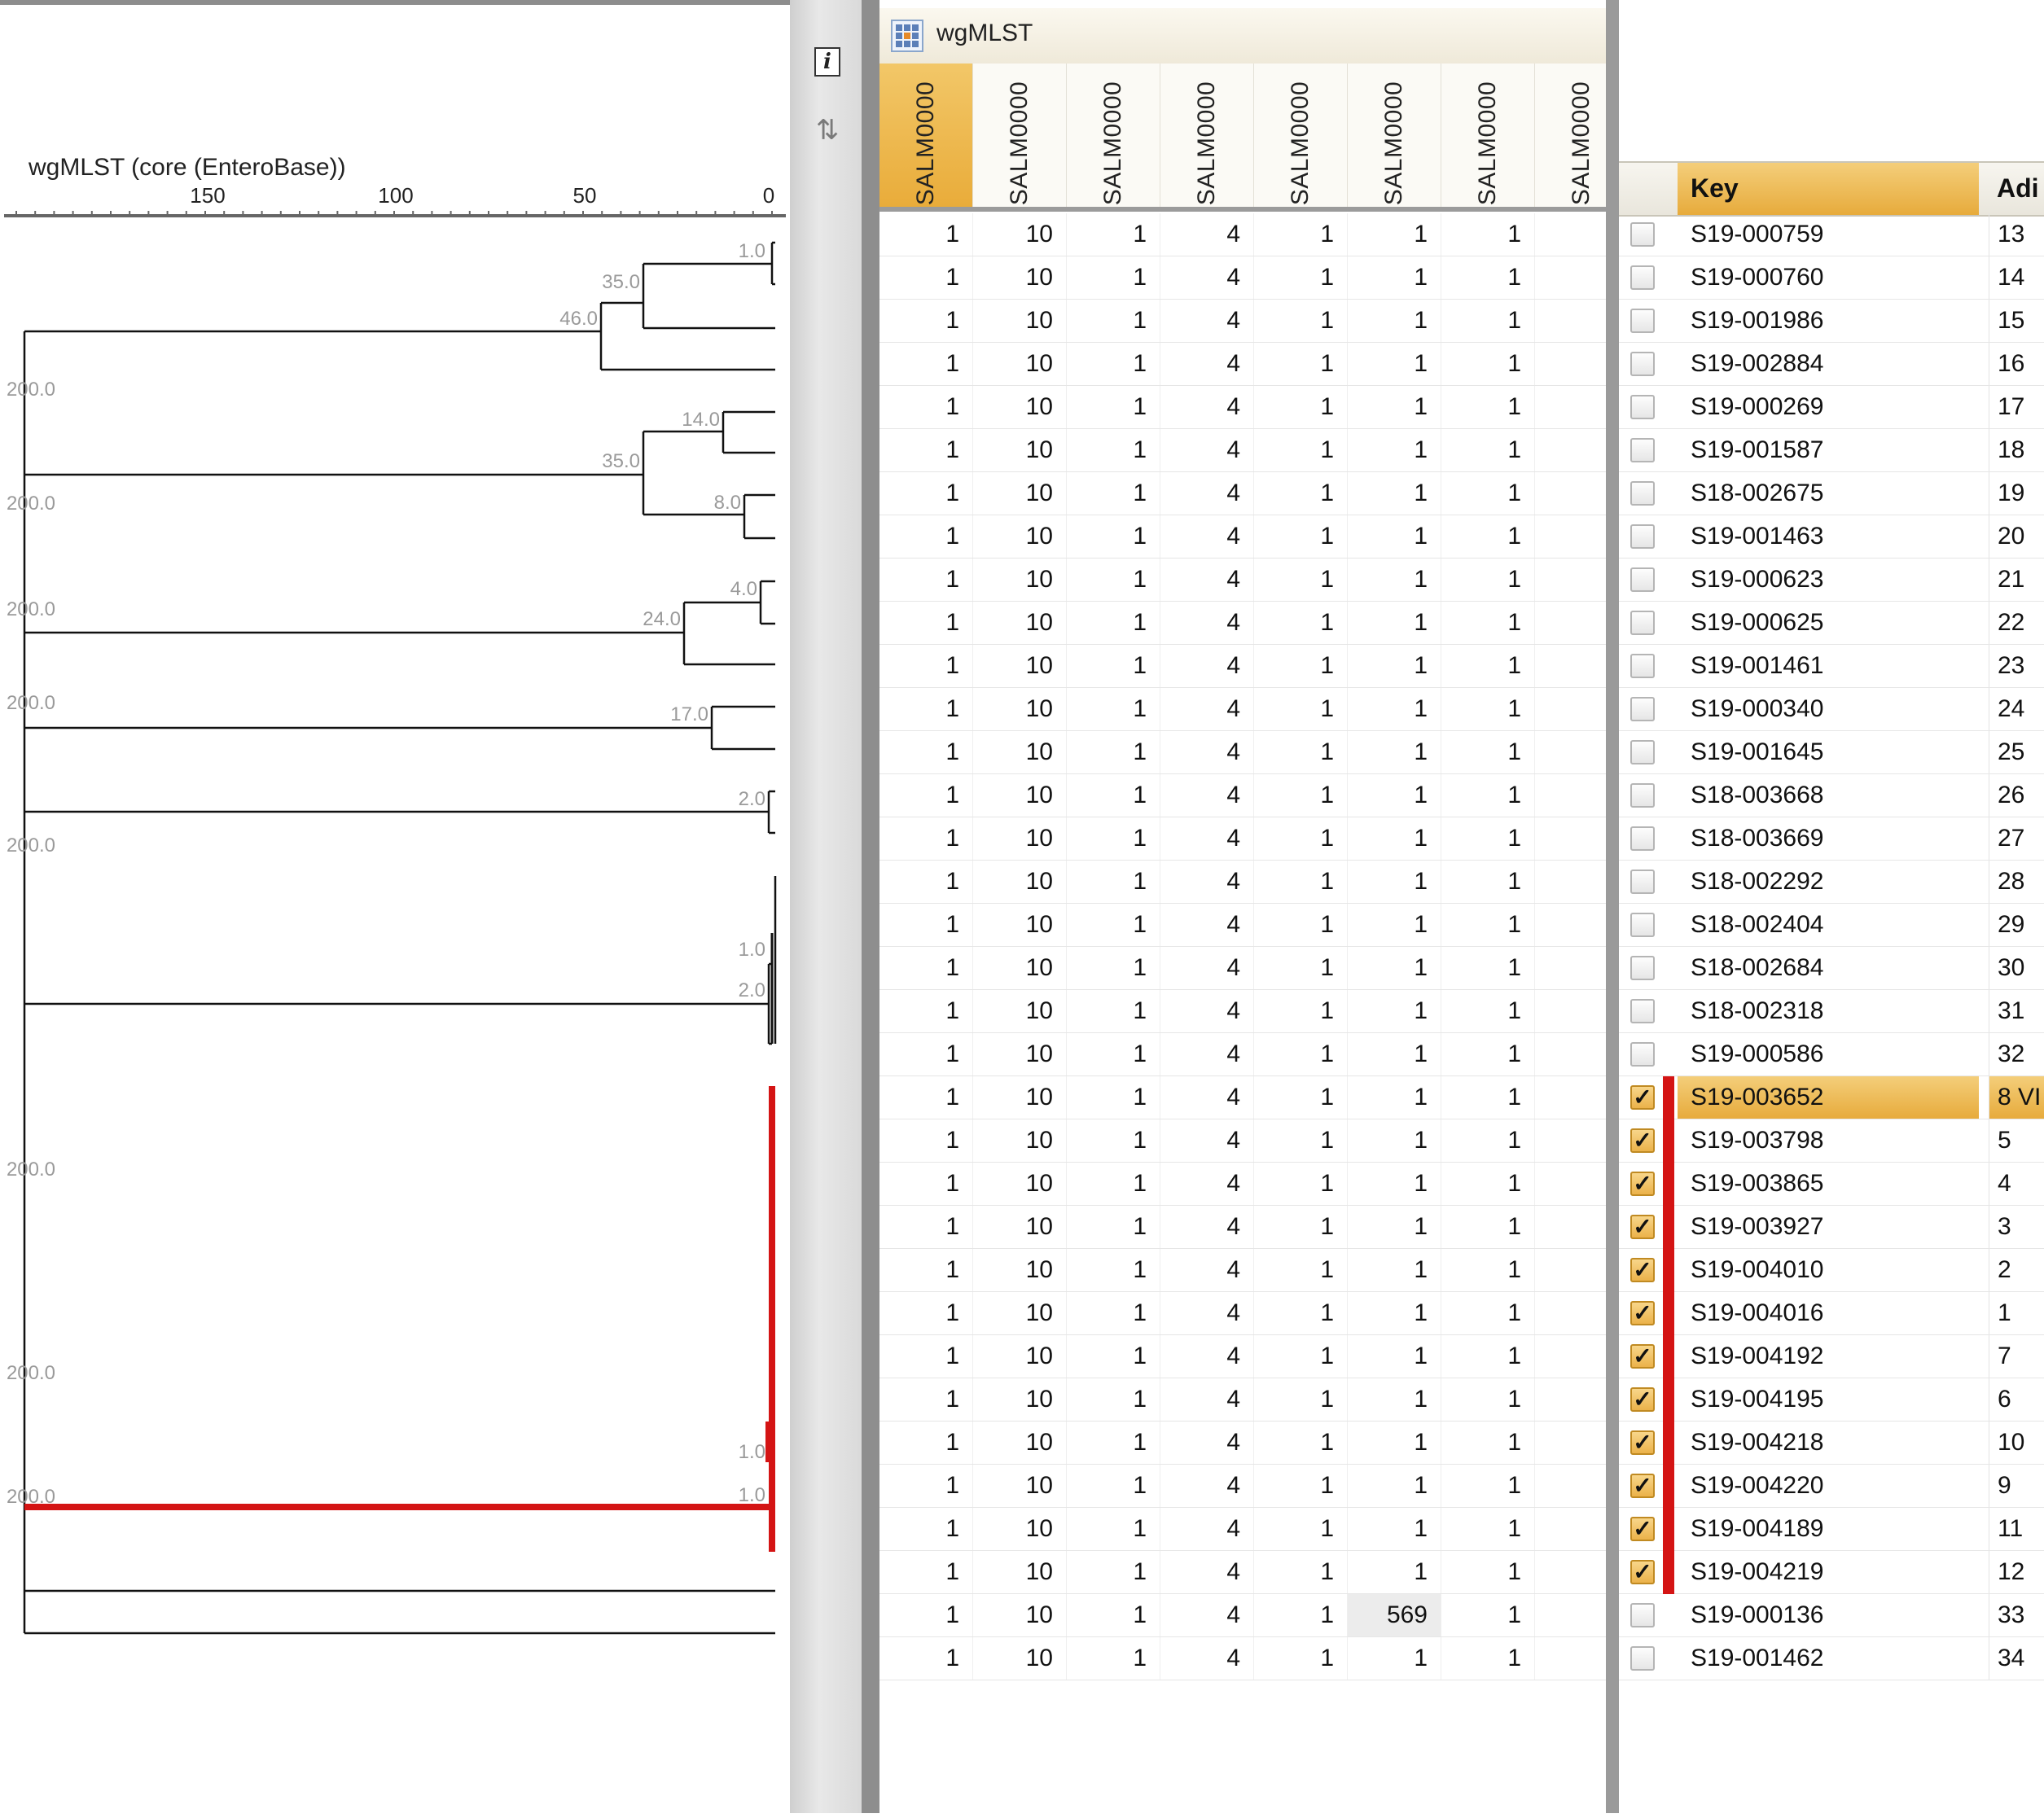  Describe the element at coordinates (1831, 926) in the screenshot. I see `key-row: S18-002404 29` at that location.